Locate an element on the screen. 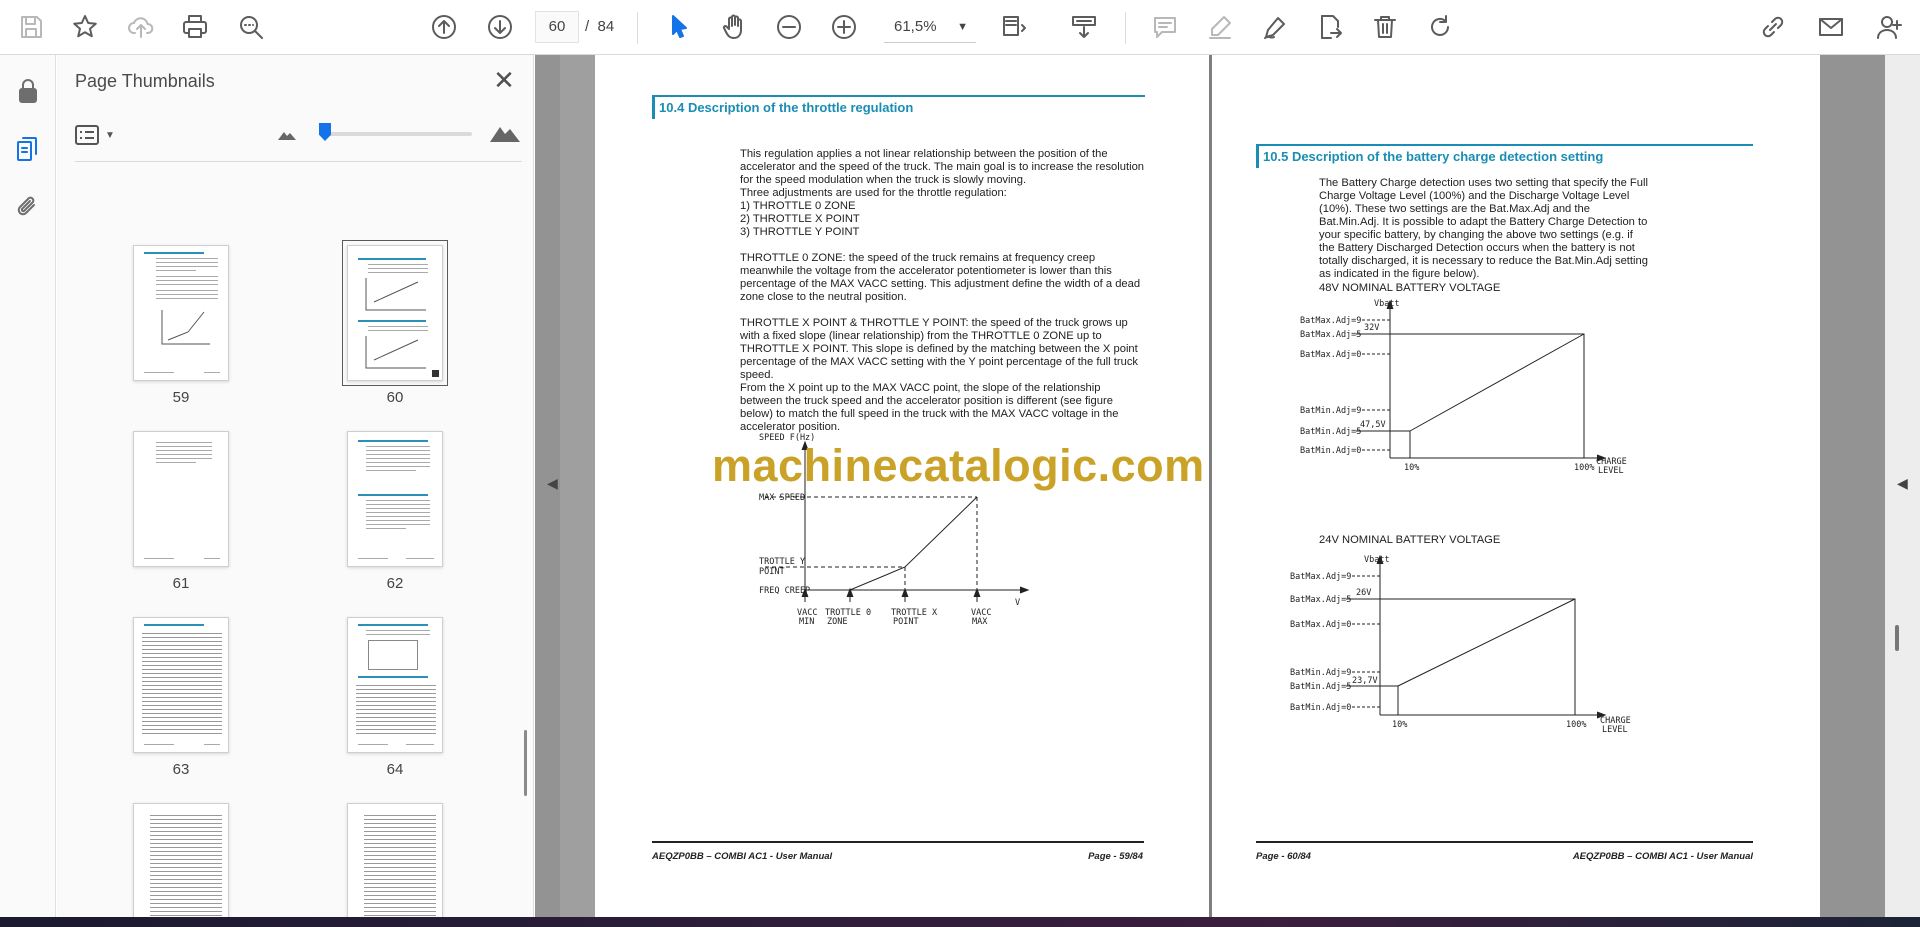 The height and width of the screenshot is (927, 1920). chart48-max5-label: BatMax.Adj=5 is located at coordinates (1330, 335).